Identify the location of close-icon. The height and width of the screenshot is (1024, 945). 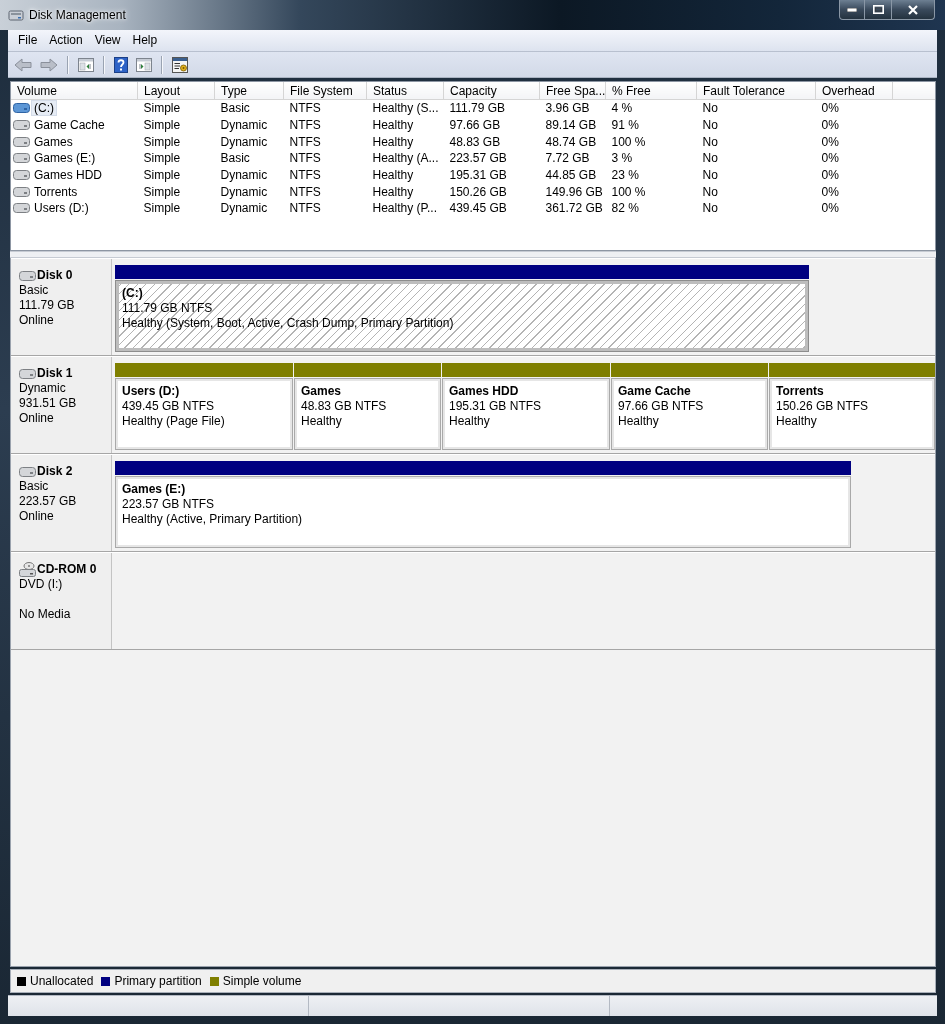
(913, 9).